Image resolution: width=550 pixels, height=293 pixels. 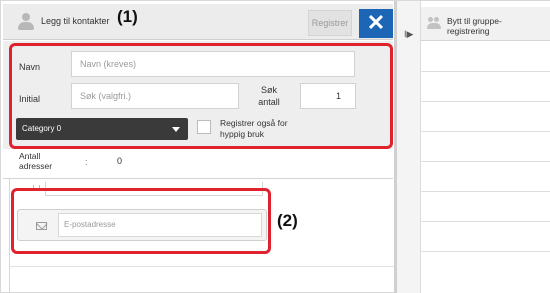 I want to click on dialog-title: Legg til kontakter, so click(x=75, y=21).